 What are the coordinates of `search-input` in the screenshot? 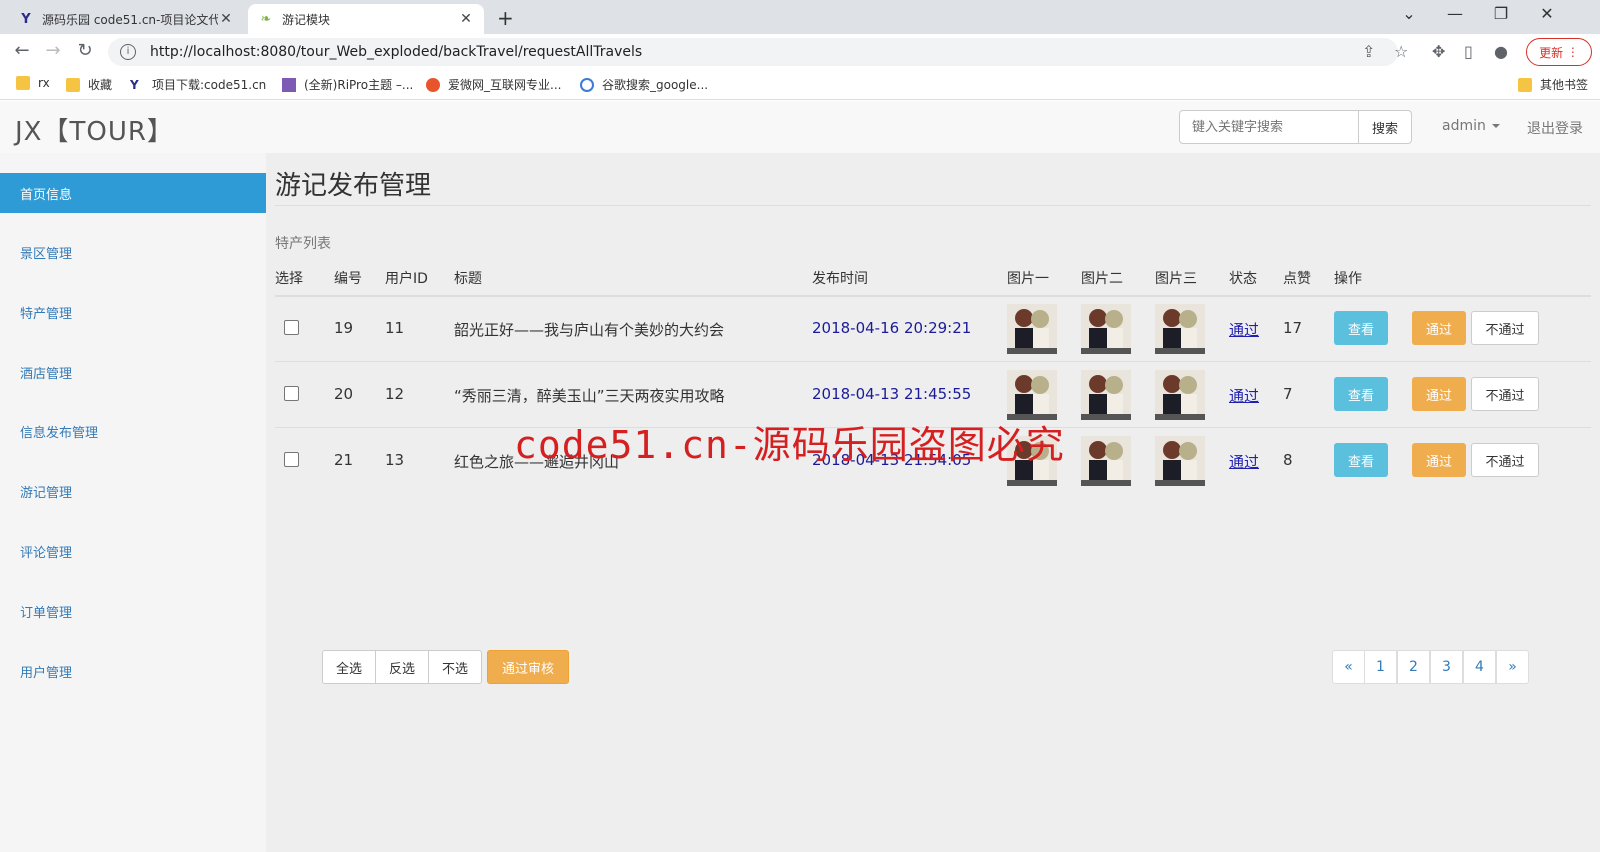 It's located at (1269, 127).